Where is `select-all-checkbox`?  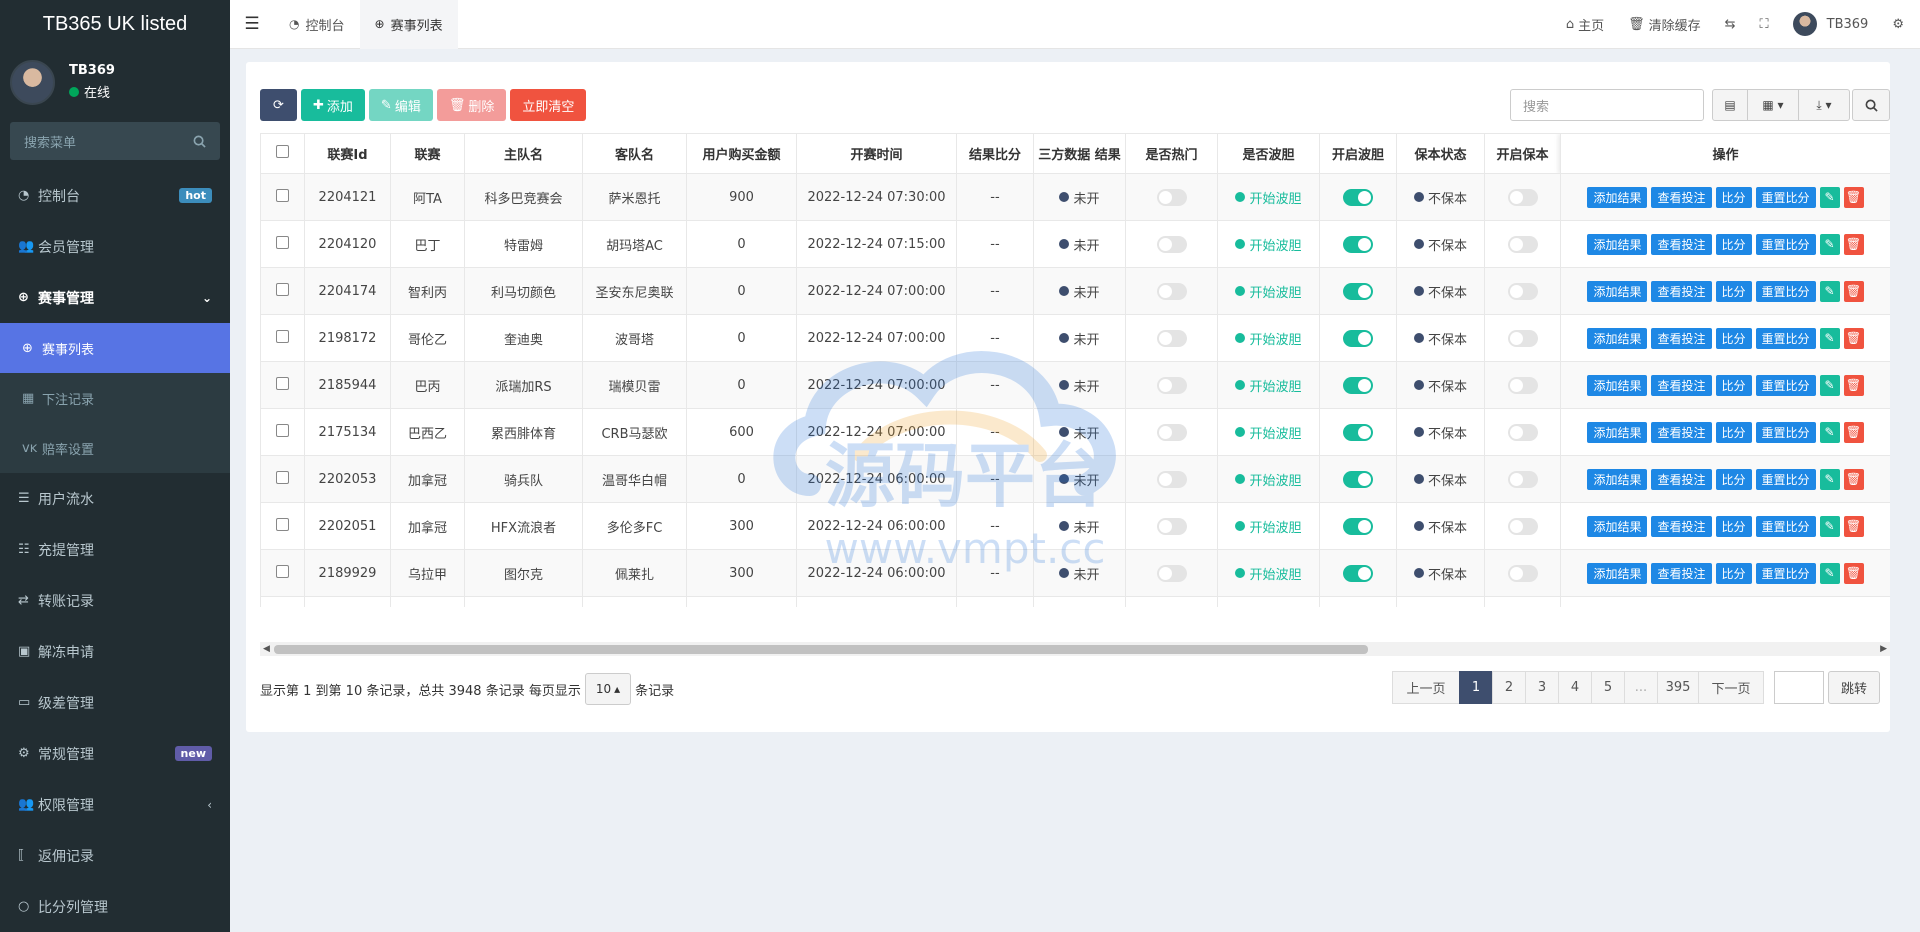
select-all-checkbox is located at coordinates (282, 151).